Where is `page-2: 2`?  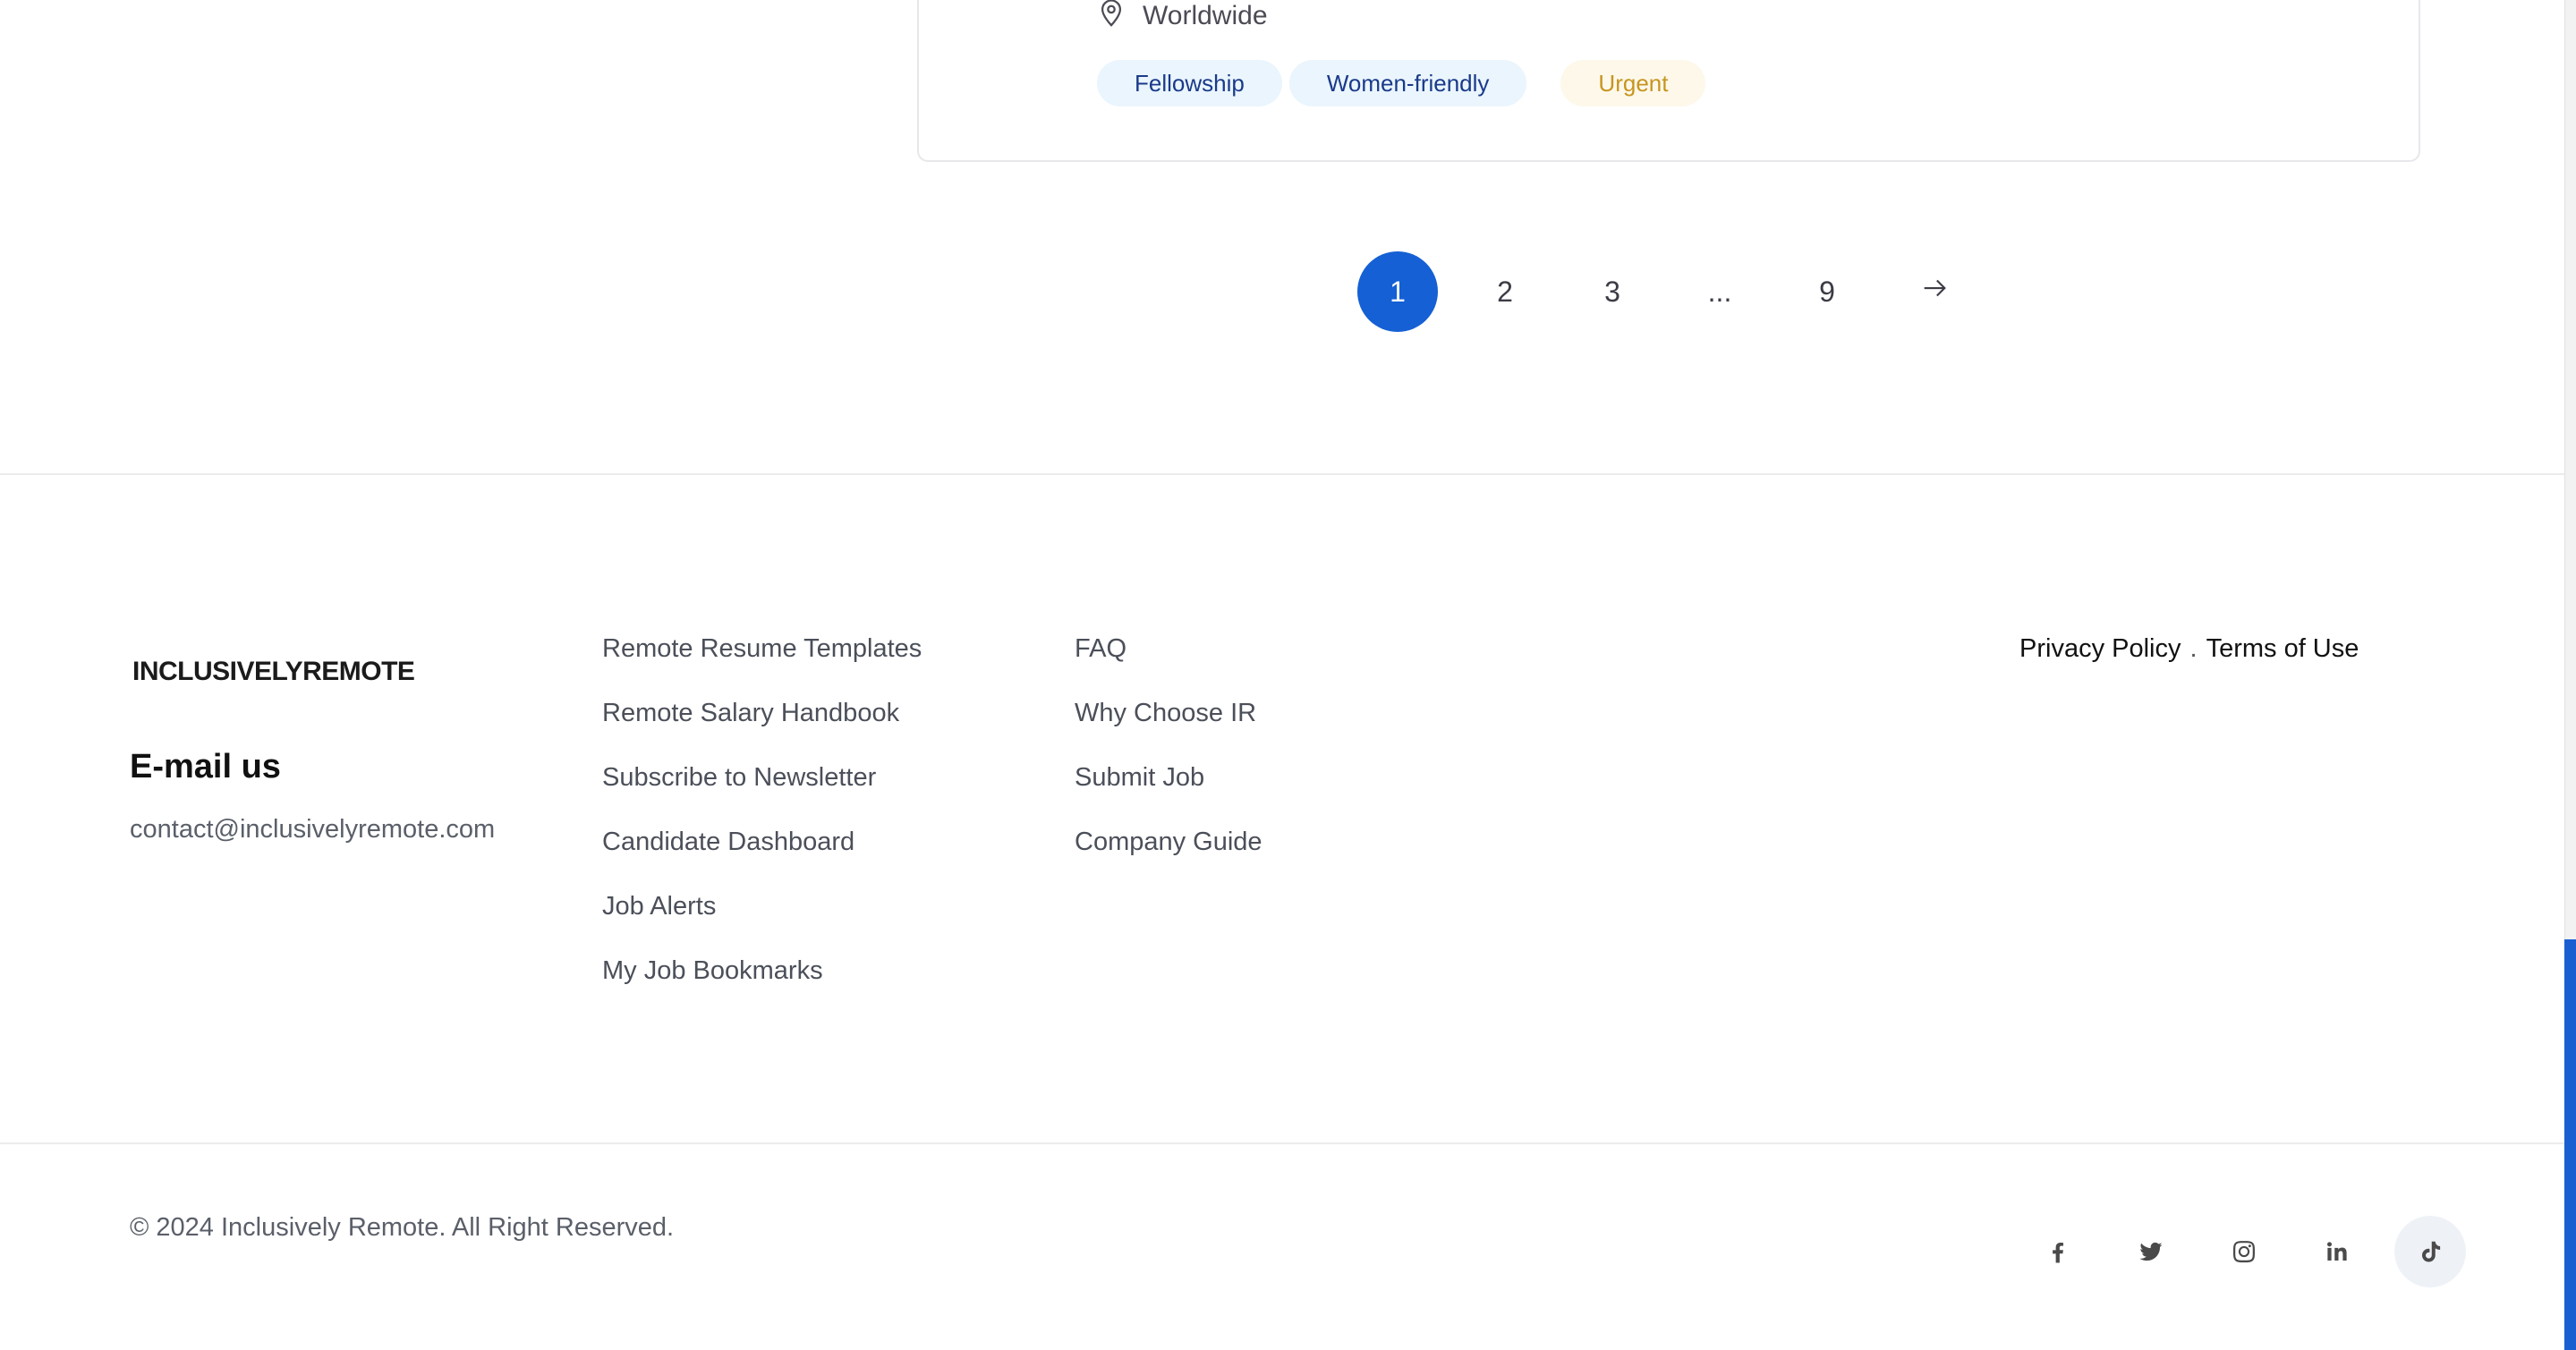 page-2: 2 is located at coordinates (1505, 291).